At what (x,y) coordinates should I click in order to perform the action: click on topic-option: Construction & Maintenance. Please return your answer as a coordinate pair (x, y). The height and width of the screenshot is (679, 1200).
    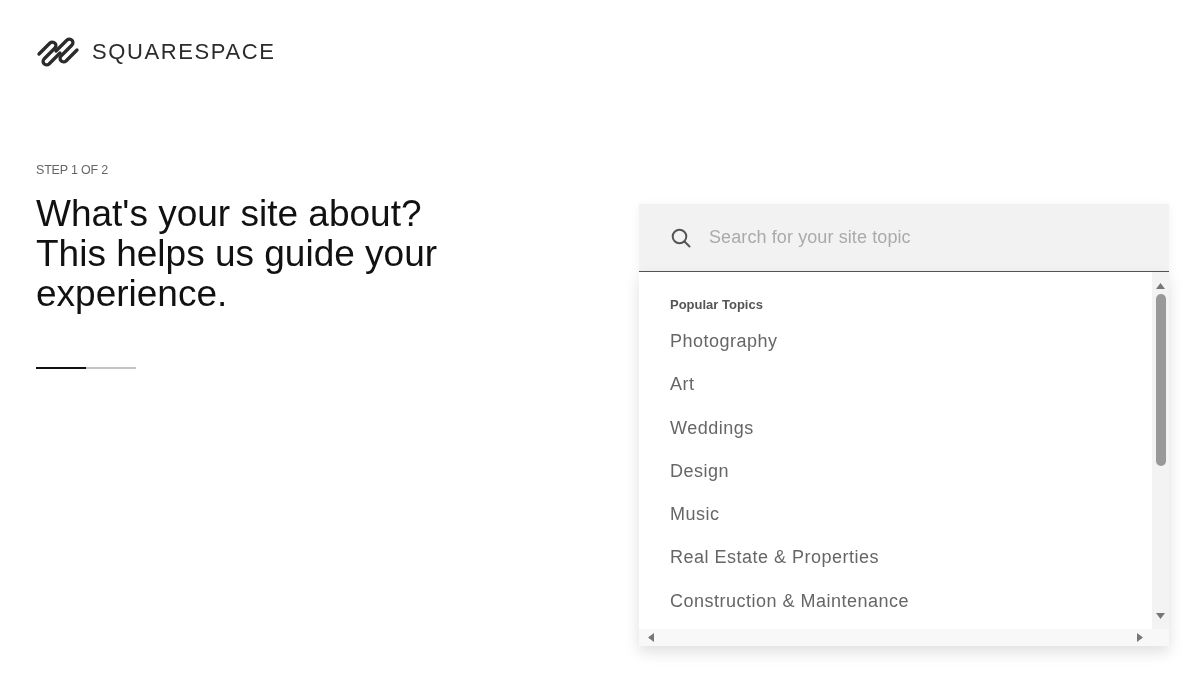
    Looking at the image, I should click on (790, 601).